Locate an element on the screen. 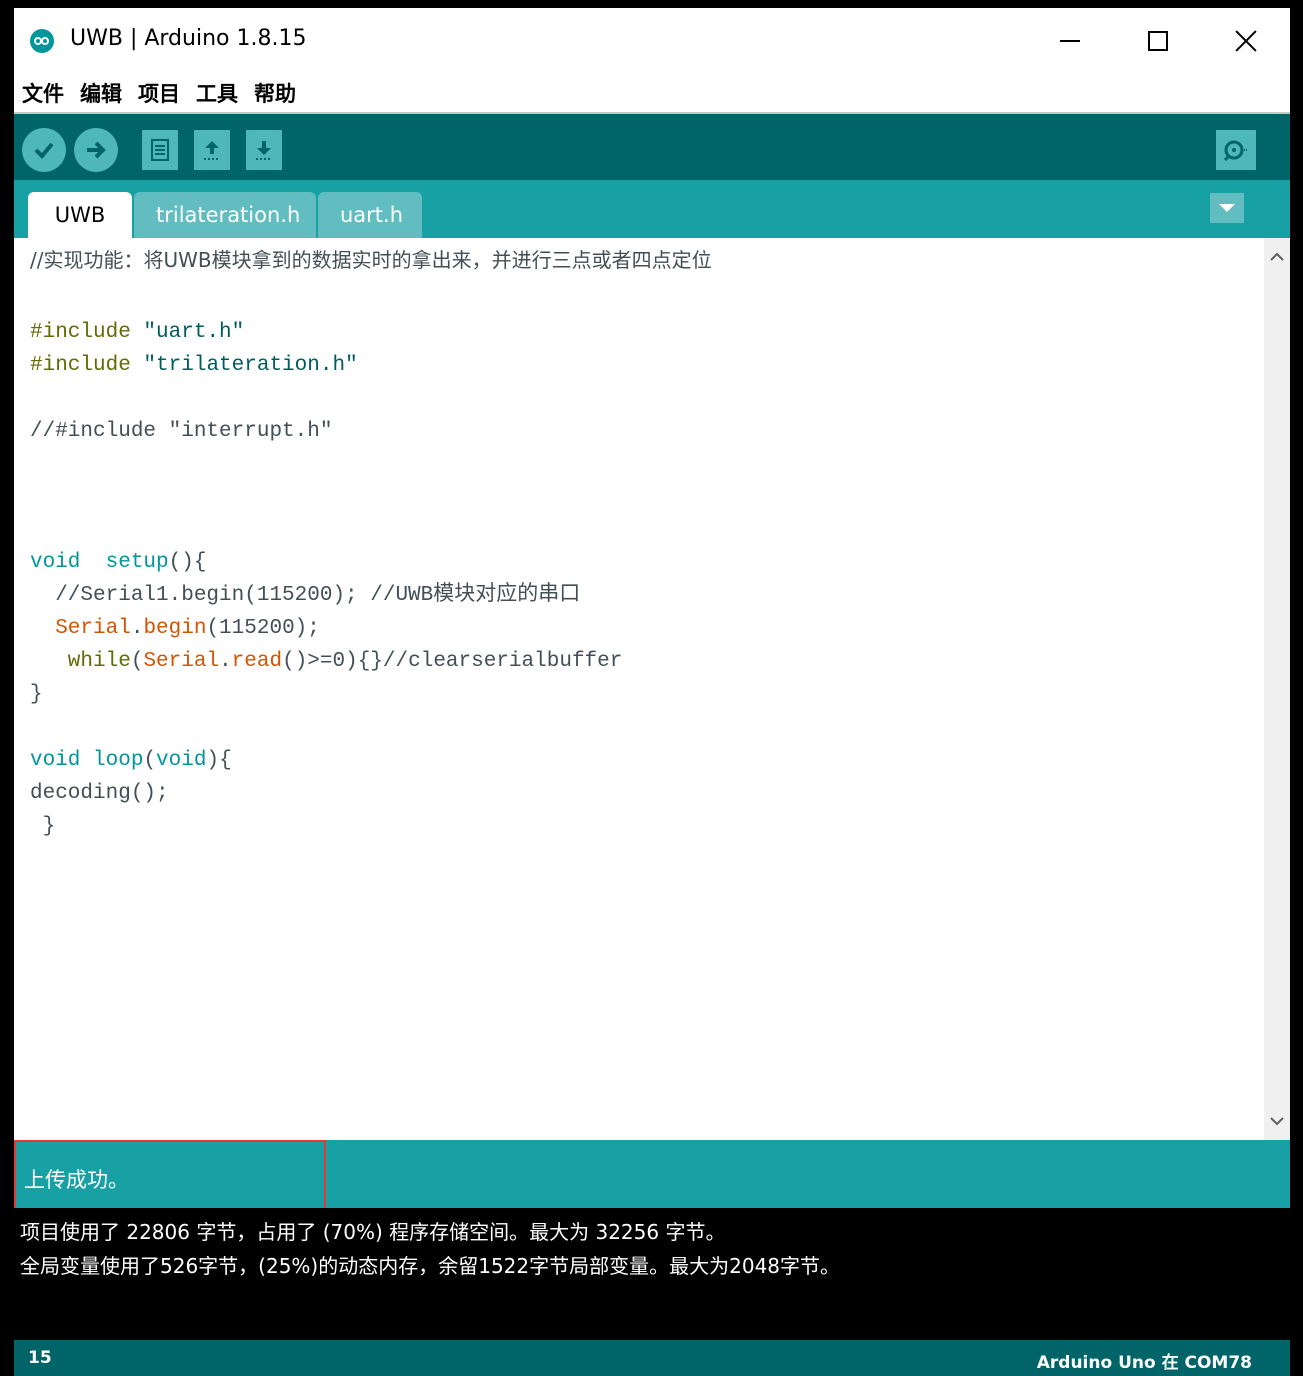  new-button is located at coordinates (160, 150).